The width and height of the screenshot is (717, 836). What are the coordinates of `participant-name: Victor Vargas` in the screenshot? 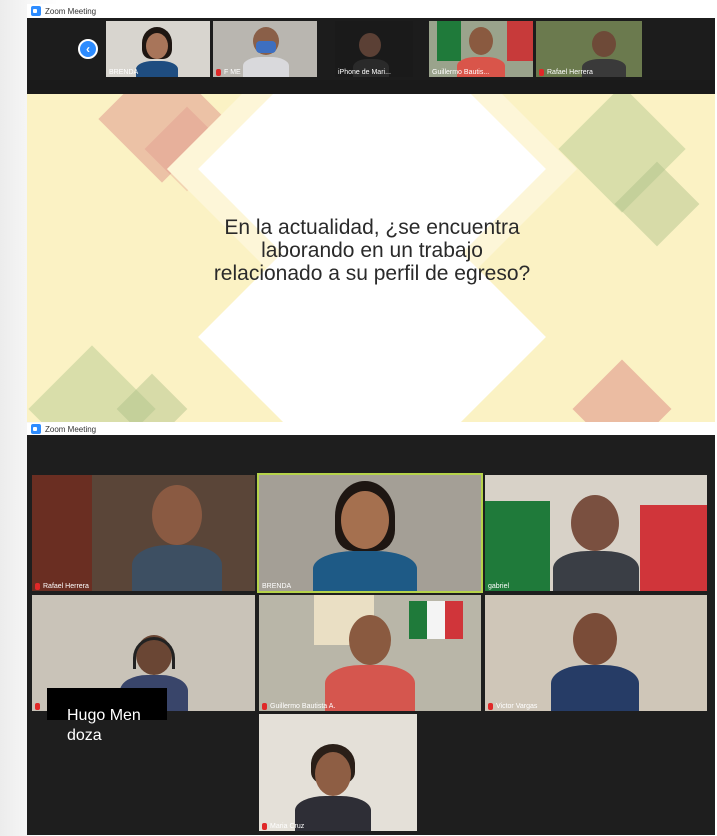 It's located at (517, 706).